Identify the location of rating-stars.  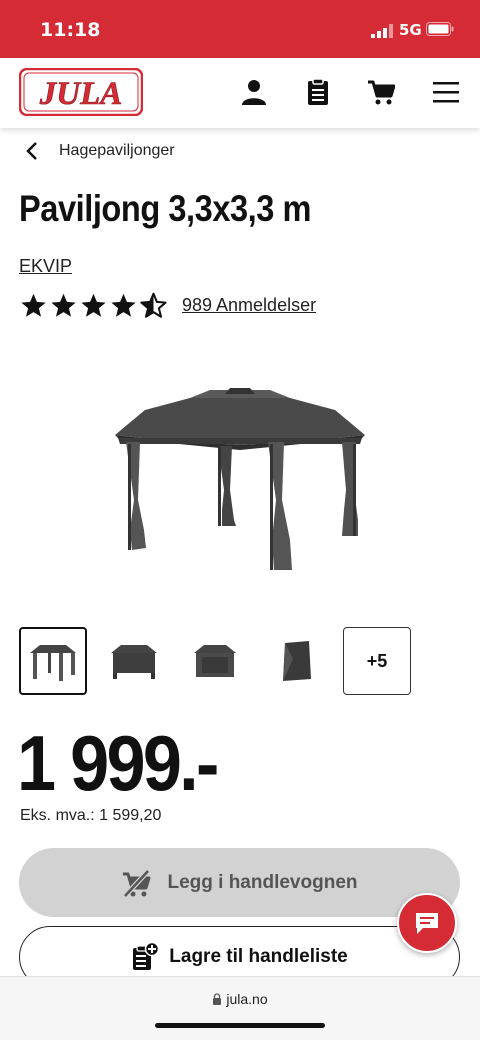
(95, 305).